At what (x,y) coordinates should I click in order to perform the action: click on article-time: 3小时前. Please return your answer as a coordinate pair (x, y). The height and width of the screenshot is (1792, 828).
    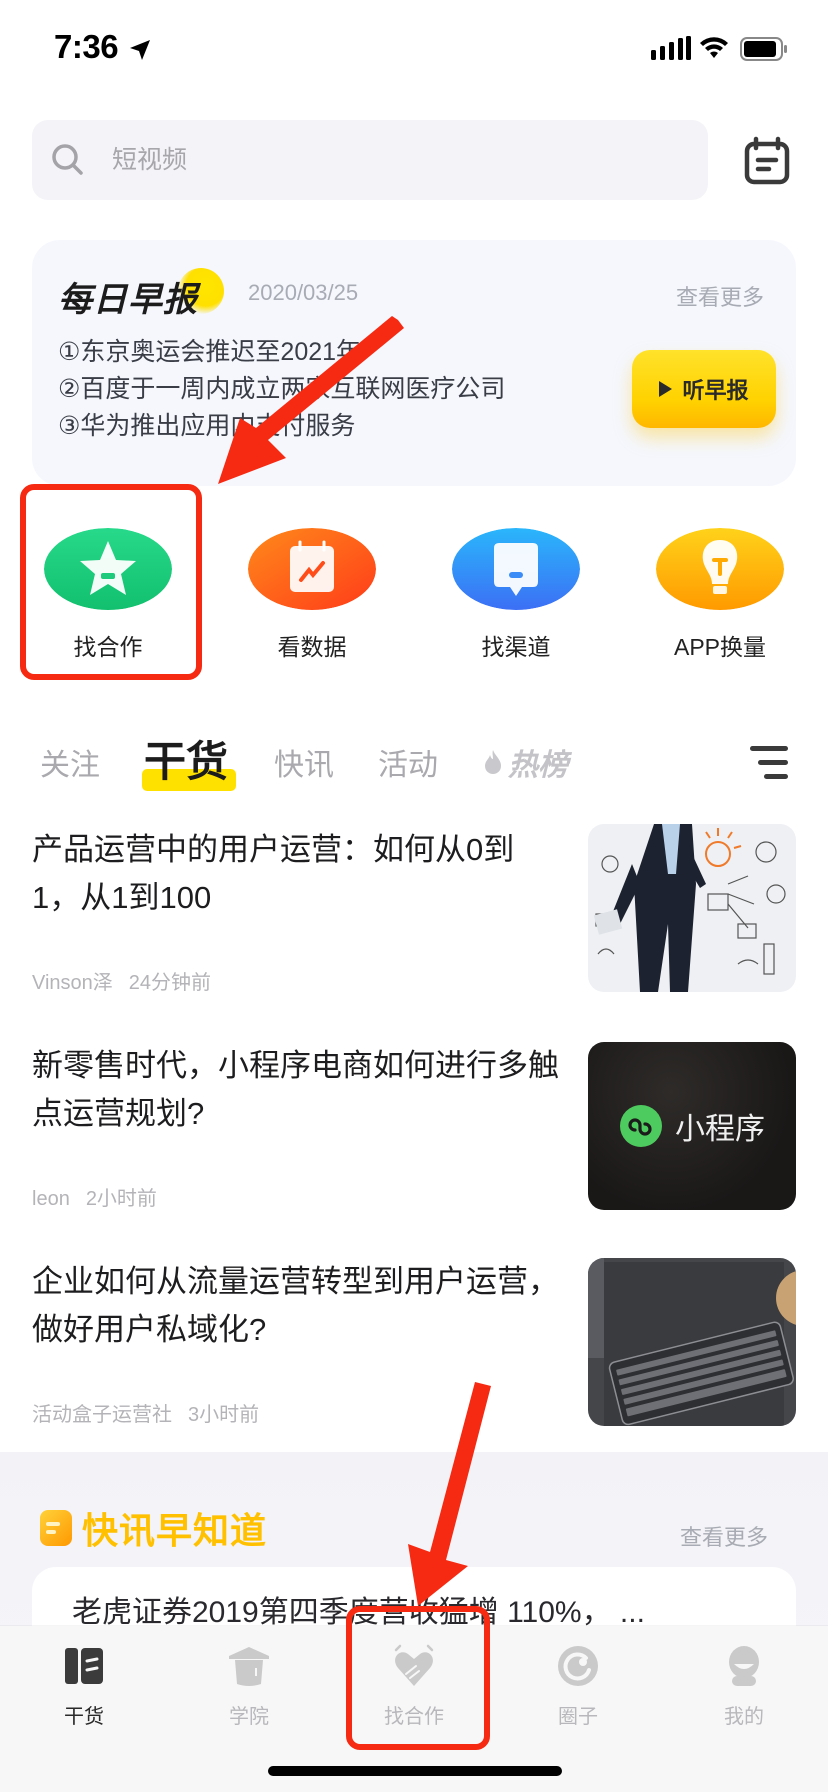
    Looking at the image, I should click on (224, 1415).